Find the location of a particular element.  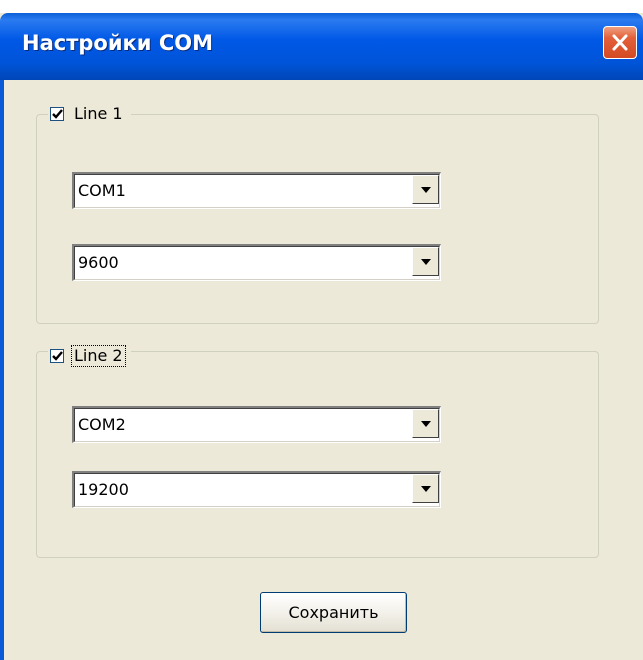

line-1-baud-value: 9600 is located at coordinates (98, 262).